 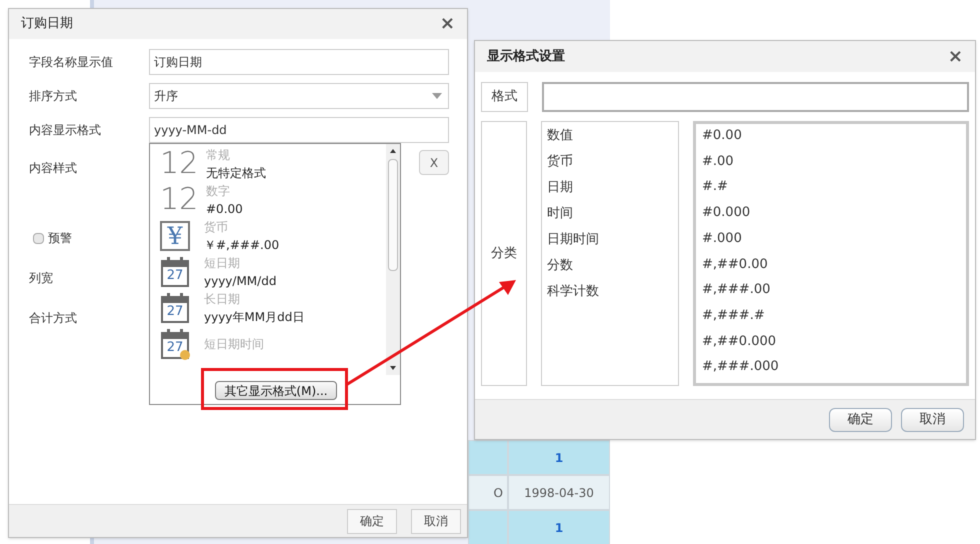 I want to click on category-item: 科学计数, so click(x=612, y=295).